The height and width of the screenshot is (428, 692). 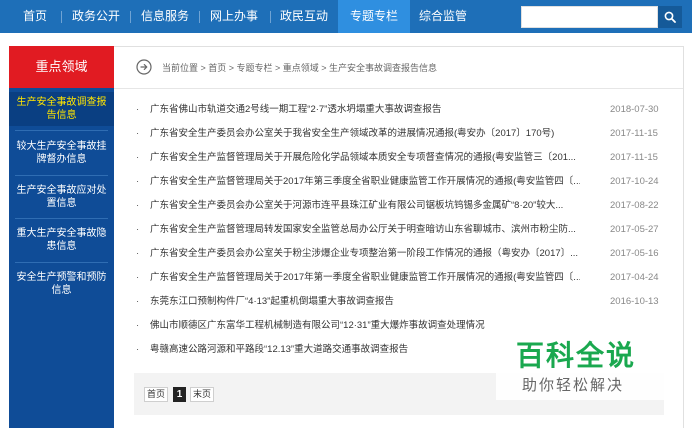 What do you see at coordinates (443, 16) in the screenshot?
I see `nav-item-regulation: 综合监管` at bounding box center [443, 16].